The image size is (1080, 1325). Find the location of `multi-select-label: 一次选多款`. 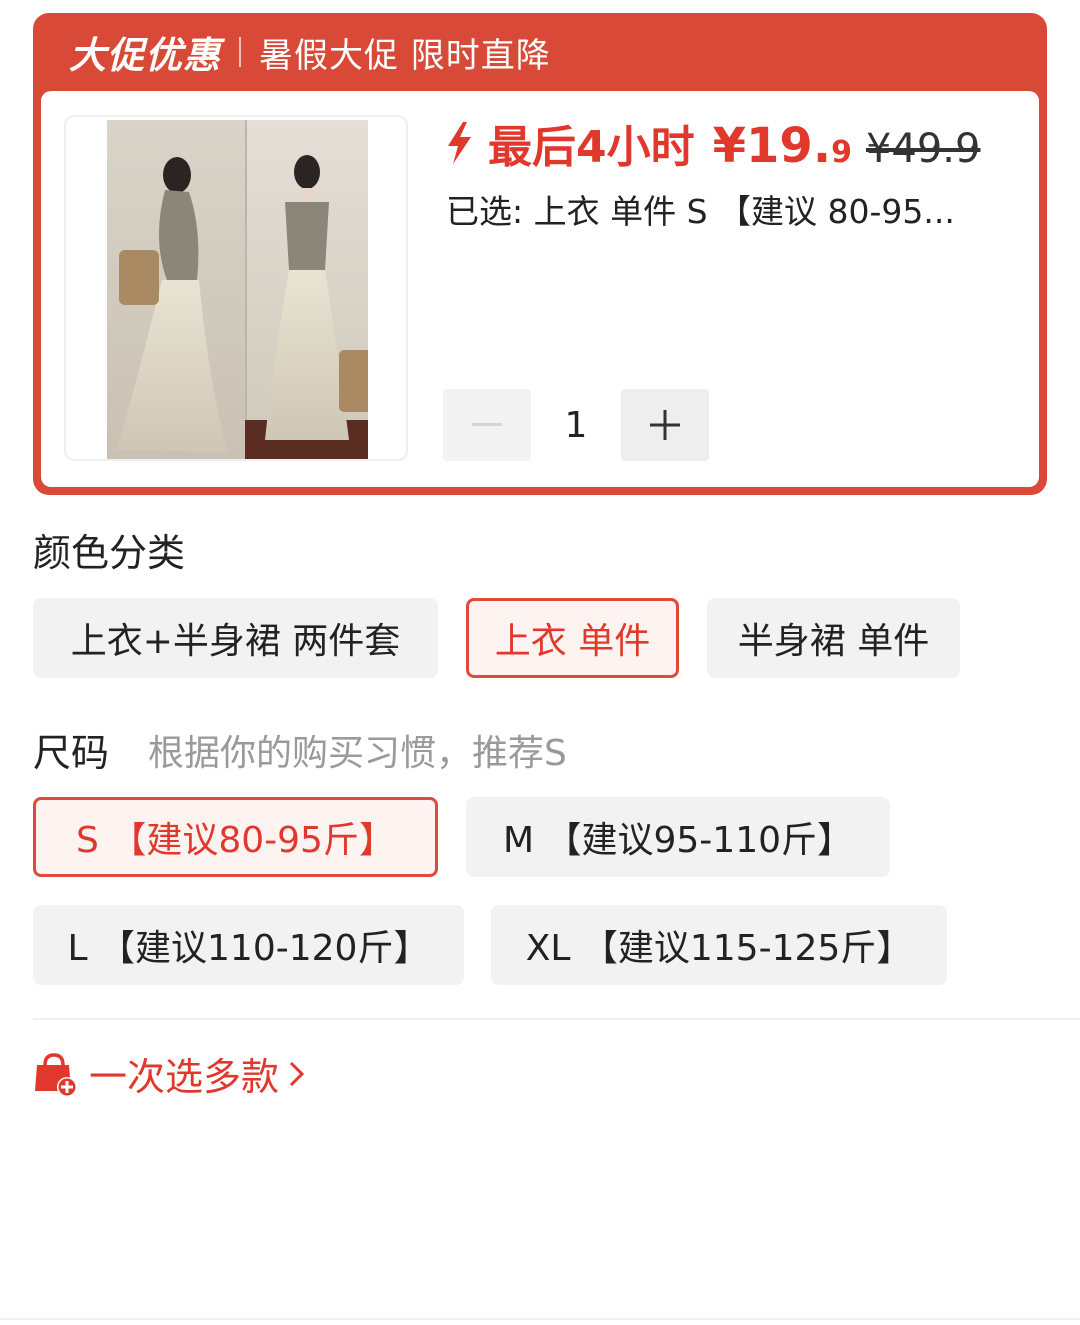

multi-select-label: 一次选多款 is located at coordinates (184, 1077).